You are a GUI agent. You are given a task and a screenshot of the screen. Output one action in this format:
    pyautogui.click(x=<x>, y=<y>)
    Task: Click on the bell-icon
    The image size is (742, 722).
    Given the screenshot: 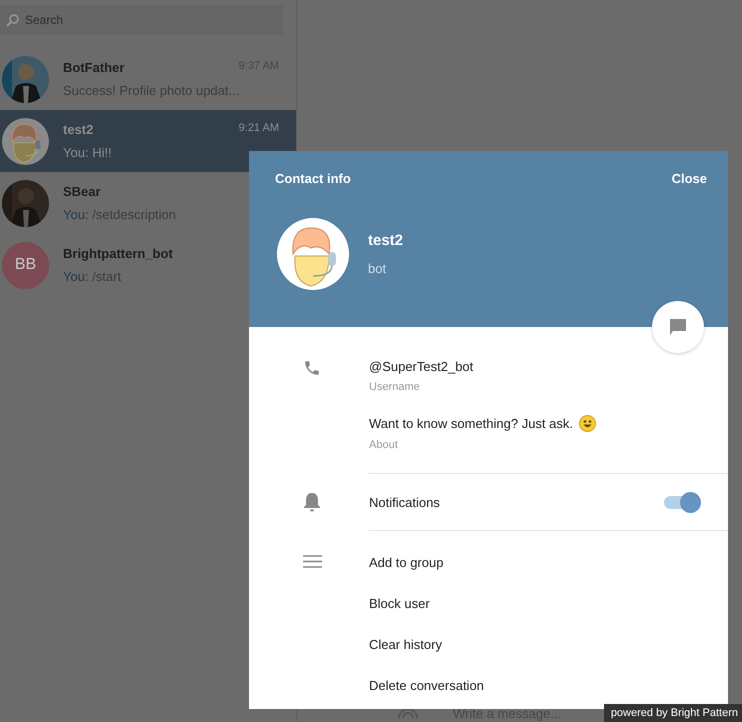 What is the action you would take?
    pyautogui.click(x=312, y=502)
    